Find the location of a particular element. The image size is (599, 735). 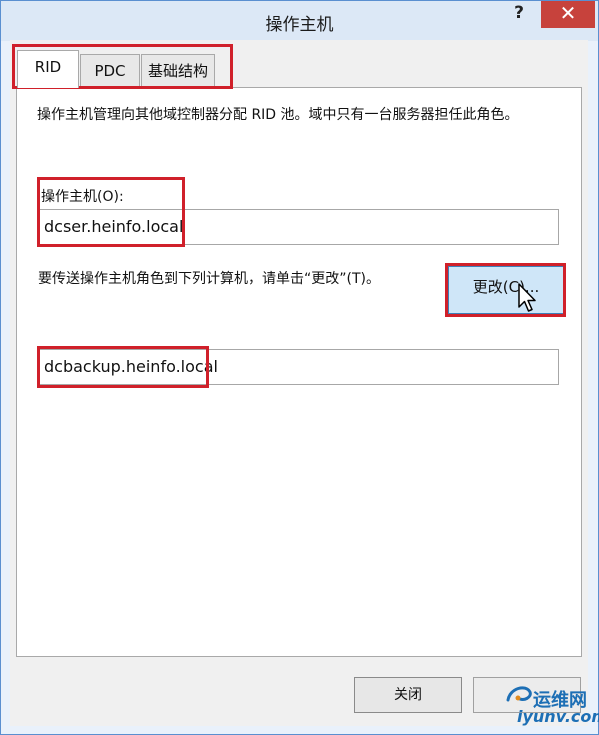

transfer-instruction: 要传送操作主机角色到下列计算机，请单击“更改”(T)。 is located at coordinates (209, 279).